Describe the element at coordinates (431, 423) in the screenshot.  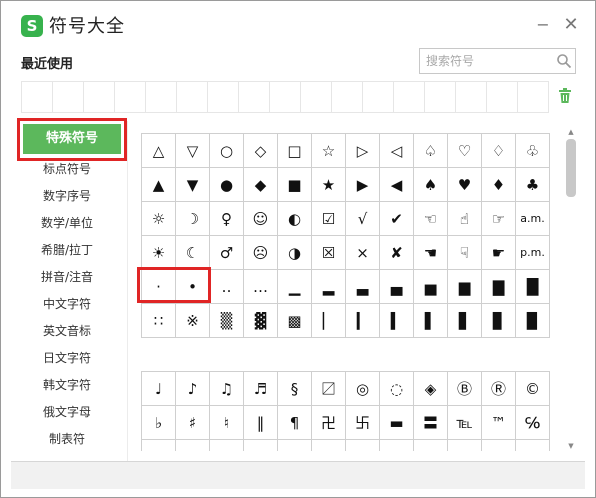
I see `symbol-cell: 〓` at that location.